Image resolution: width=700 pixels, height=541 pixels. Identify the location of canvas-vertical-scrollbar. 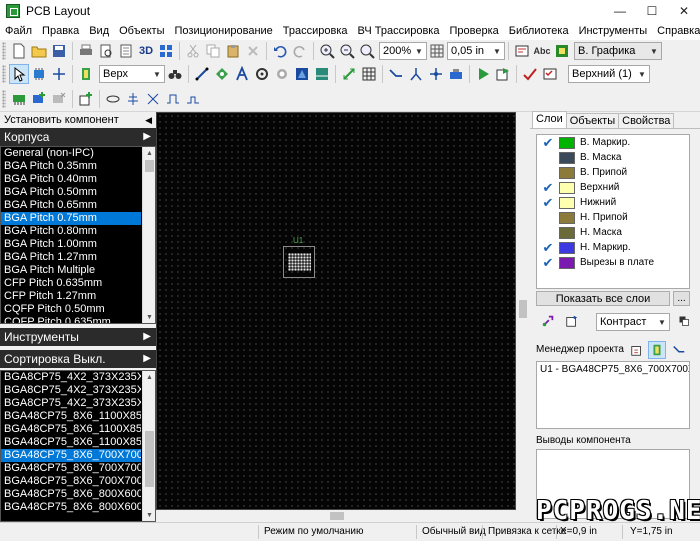
(523, 311).